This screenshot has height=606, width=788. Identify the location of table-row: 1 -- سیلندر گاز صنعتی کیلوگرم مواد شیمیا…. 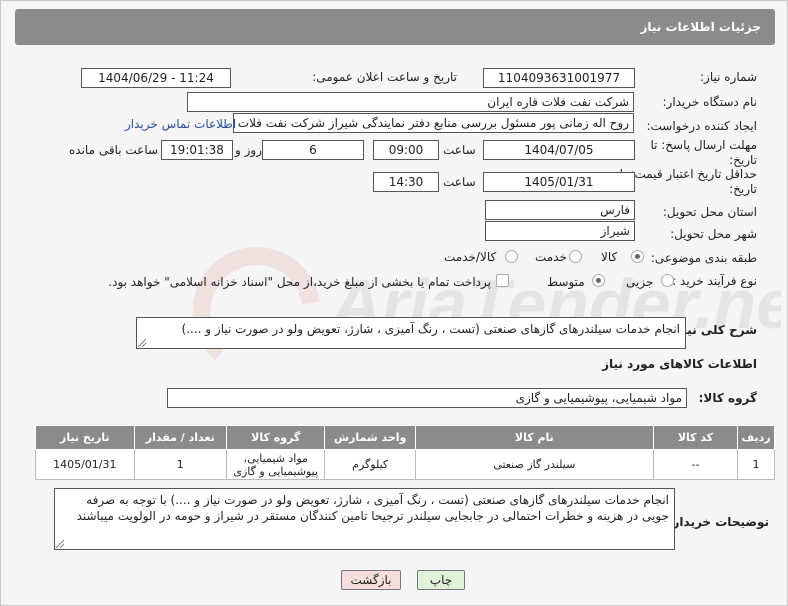
(405, 464).